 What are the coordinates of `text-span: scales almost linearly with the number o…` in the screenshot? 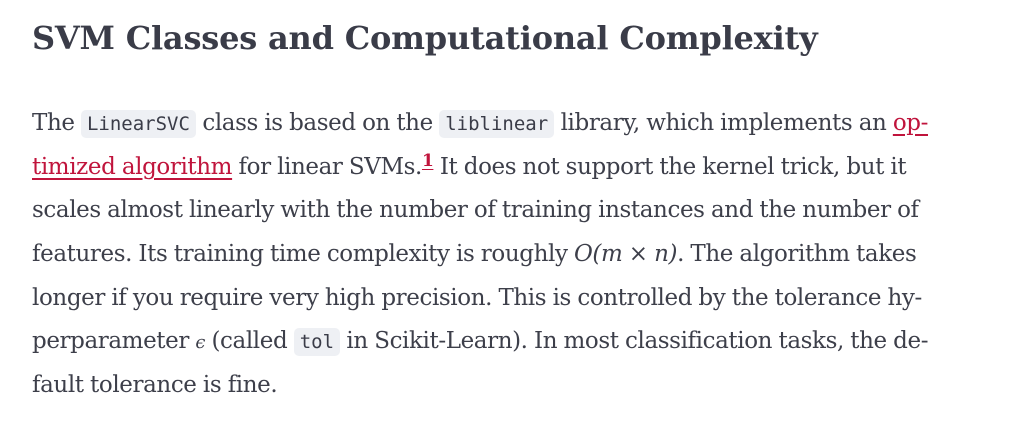 It's located at (475, 210).